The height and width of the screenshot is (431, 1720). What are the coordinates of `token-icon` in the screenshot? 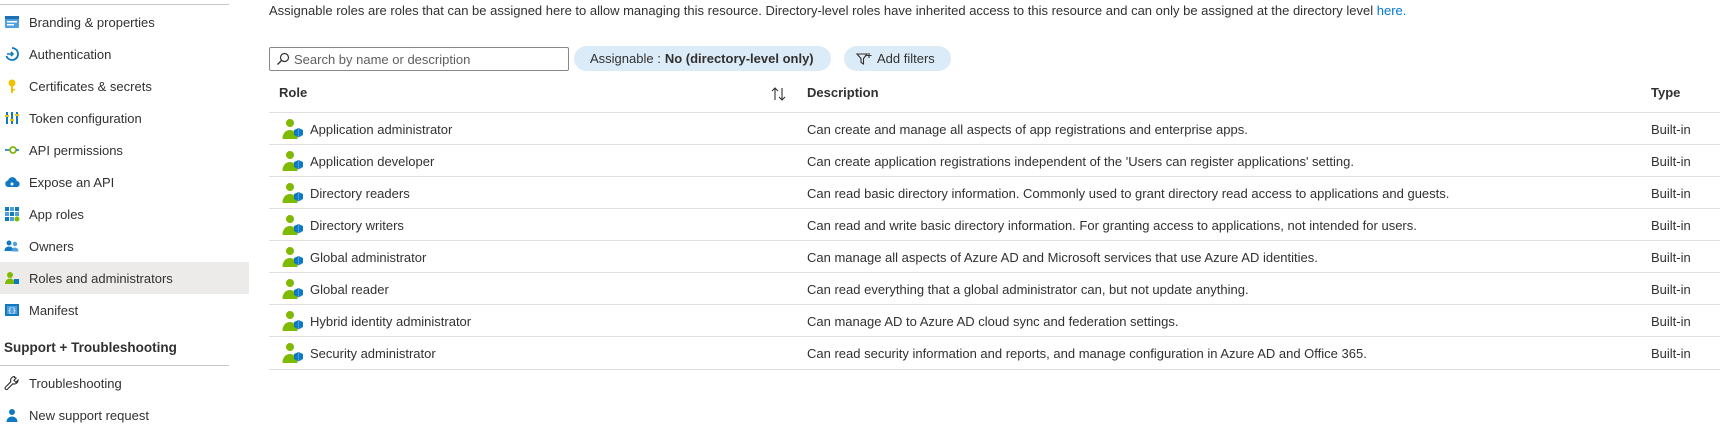 It's located at (12, 118).